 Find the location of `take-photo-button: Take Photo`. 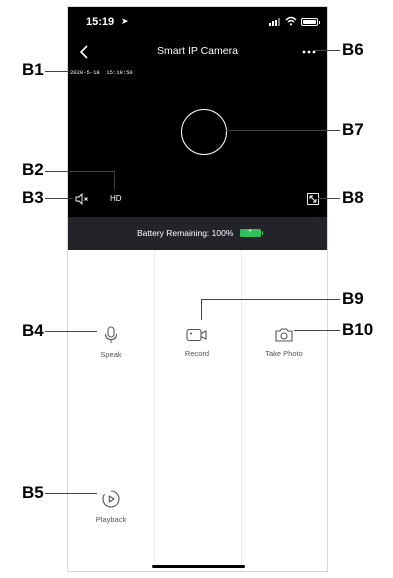

take-photo-button: Take Photo is located at coordinates (284, 342).